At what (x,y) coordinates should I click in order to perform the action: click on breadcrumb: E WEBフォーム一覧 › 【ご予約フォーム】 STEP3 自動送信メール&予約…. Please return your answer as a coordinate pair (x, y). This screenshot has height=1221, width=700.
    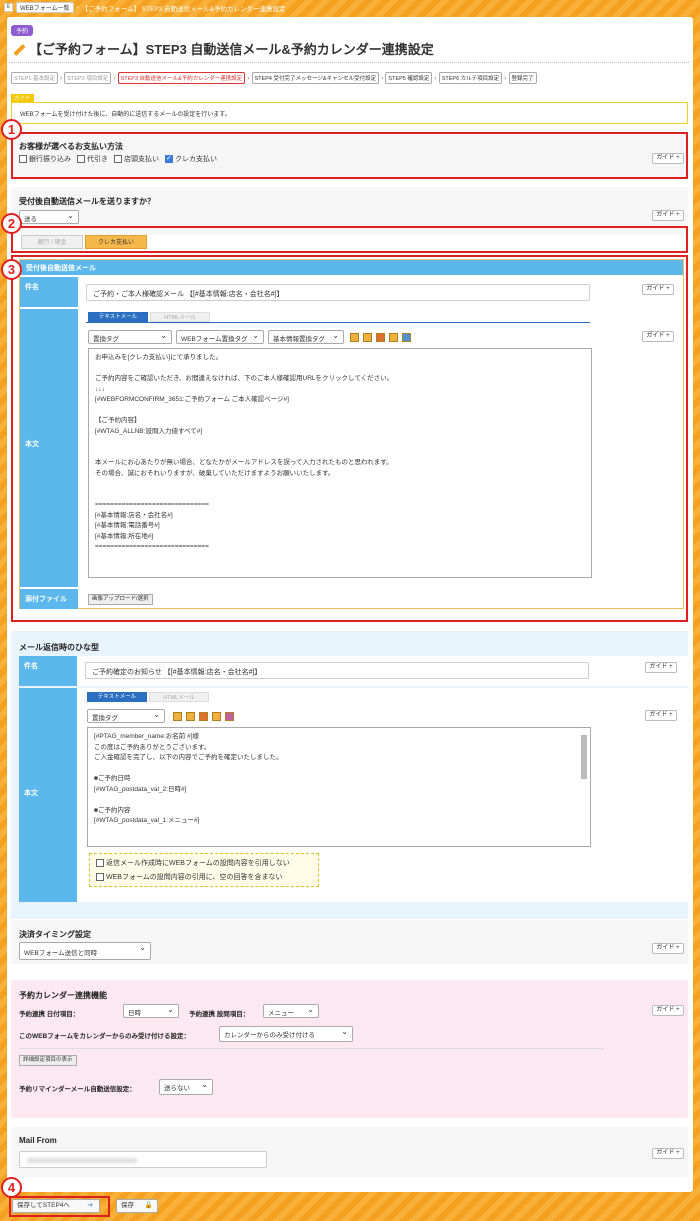
    Looking at the image, I should click on (350, 7).